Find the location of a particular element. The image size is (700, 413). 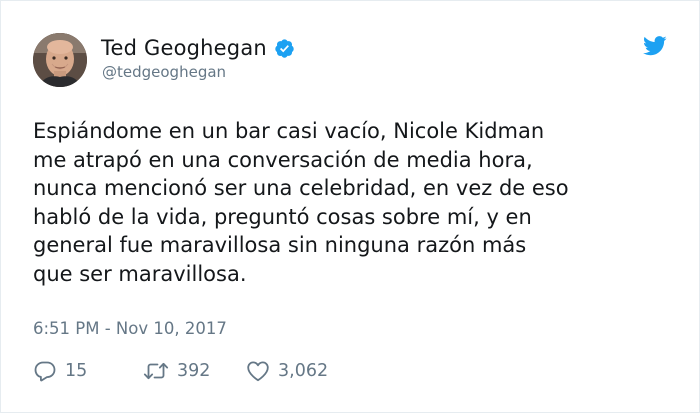

reply-button: 15 is located at coordinates (83, 371).